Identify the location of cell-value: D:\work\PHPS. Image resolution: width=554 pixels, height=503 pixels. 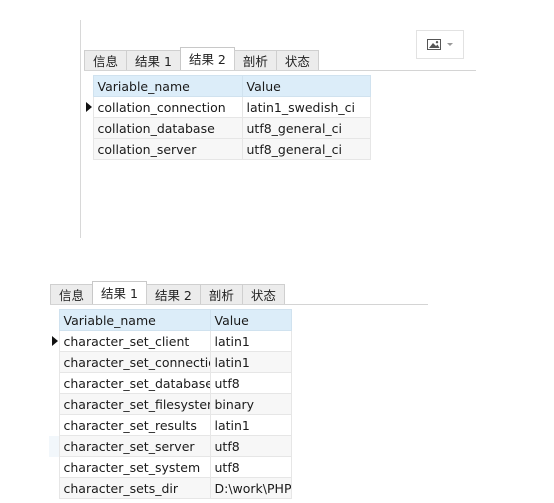
(250, 488).